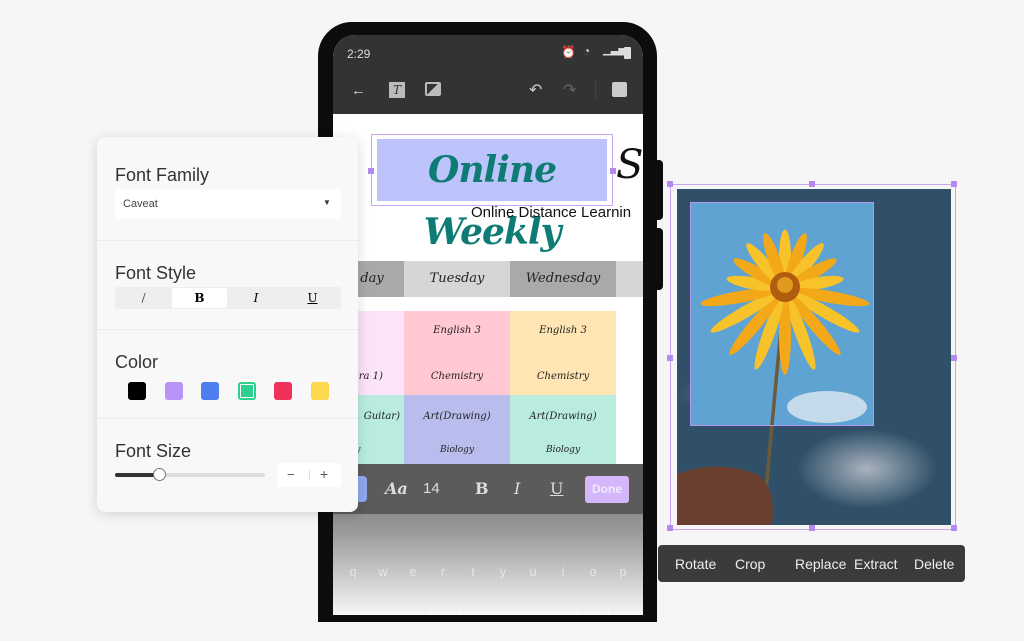  I want to click on key-a: a, so click(369, 611).